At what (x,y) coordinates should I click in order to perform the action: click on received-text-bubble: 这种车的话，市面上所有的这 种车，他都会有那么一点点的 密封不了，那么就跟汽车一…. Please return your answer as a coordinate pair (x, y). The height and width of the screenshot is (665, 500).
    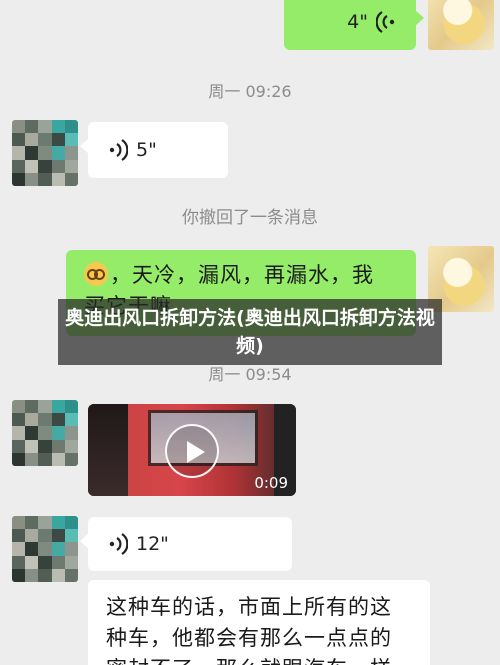
    Looking at the image, I should click on (259, 622).